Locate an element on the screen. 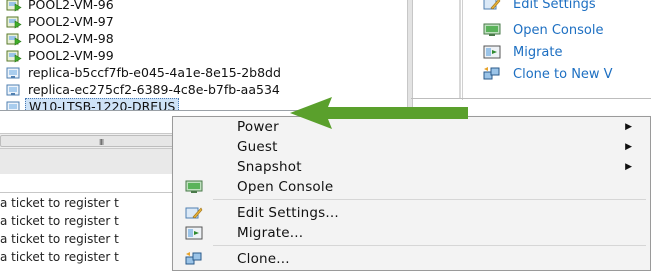 The image size is (651, 271). action-label: Open Console is located at coordinates (558, 30).